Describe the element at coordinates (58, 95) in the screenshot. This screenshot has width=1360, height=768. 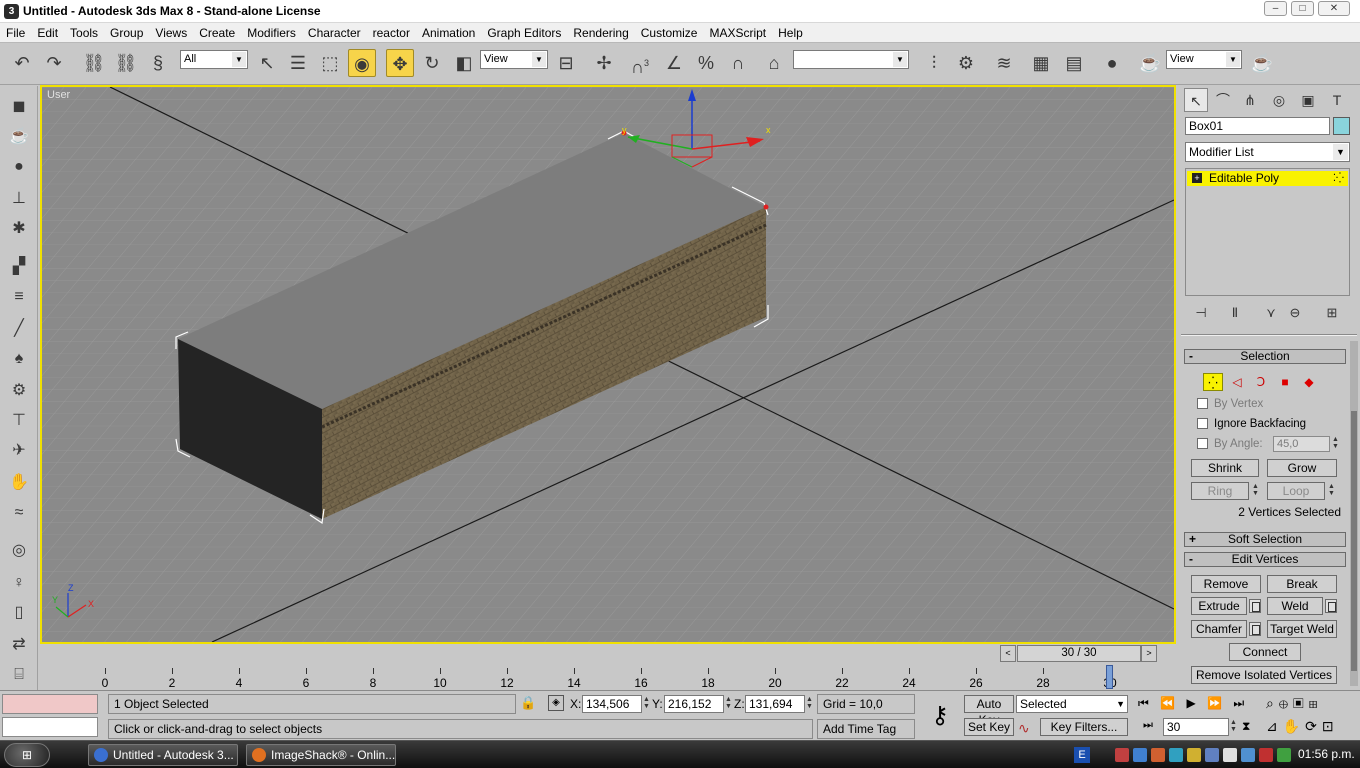
I see `viewport-label: User` at that location.